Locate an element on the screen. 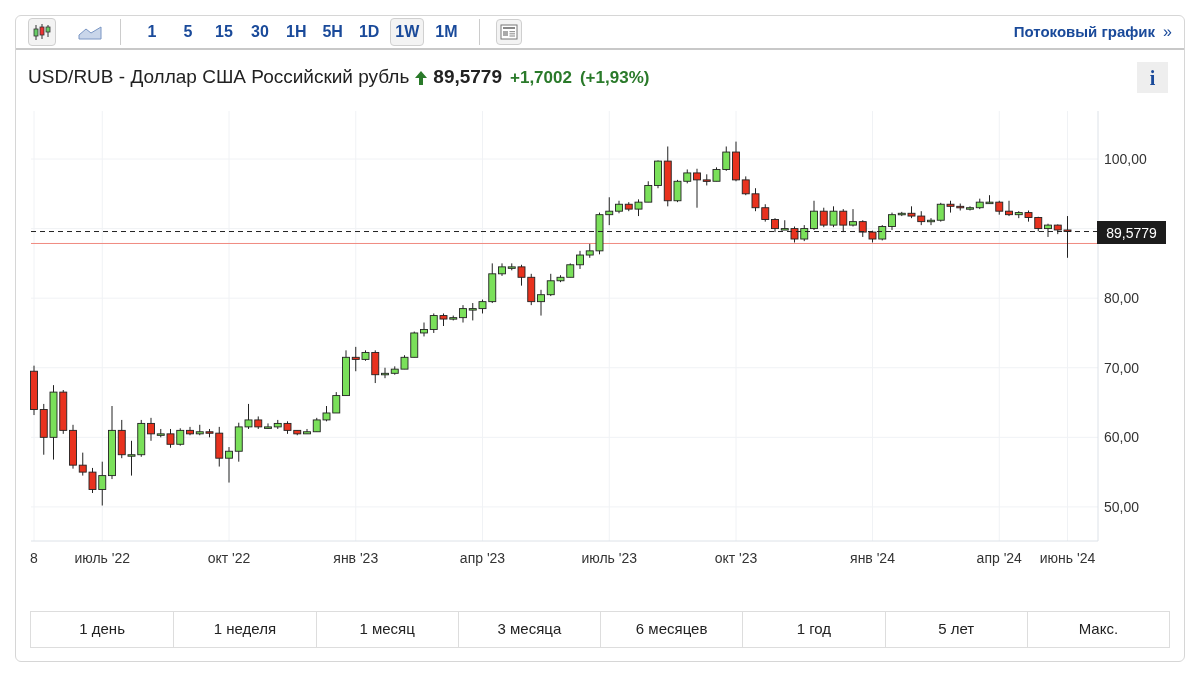 The image size is (1200, 677). interval-button: 1D is located at coordinates (369, 32).